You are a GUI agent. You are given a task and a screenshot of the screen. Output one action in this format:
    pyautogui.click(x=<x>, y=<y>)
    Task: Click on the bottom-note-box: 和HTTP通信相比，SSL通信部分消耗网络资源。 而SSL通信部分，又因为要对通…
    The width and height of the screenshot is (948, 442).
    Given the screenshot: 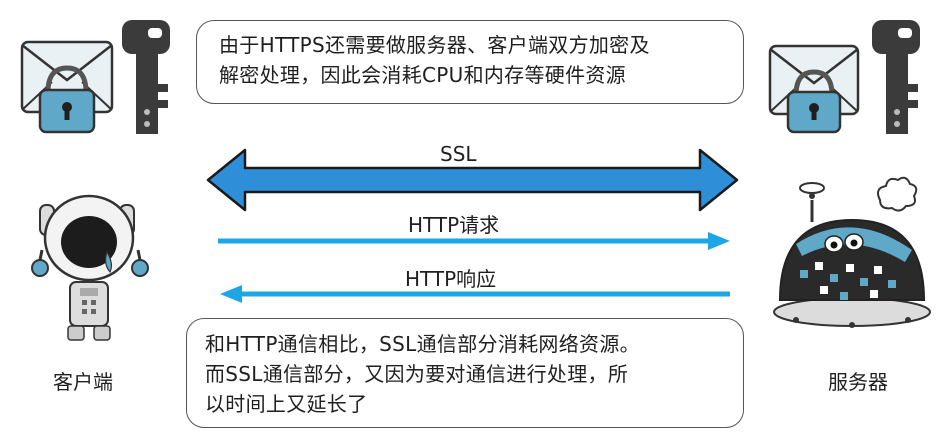 What is the action you would take?
    pyautogui.click(x=465, y=373)
    